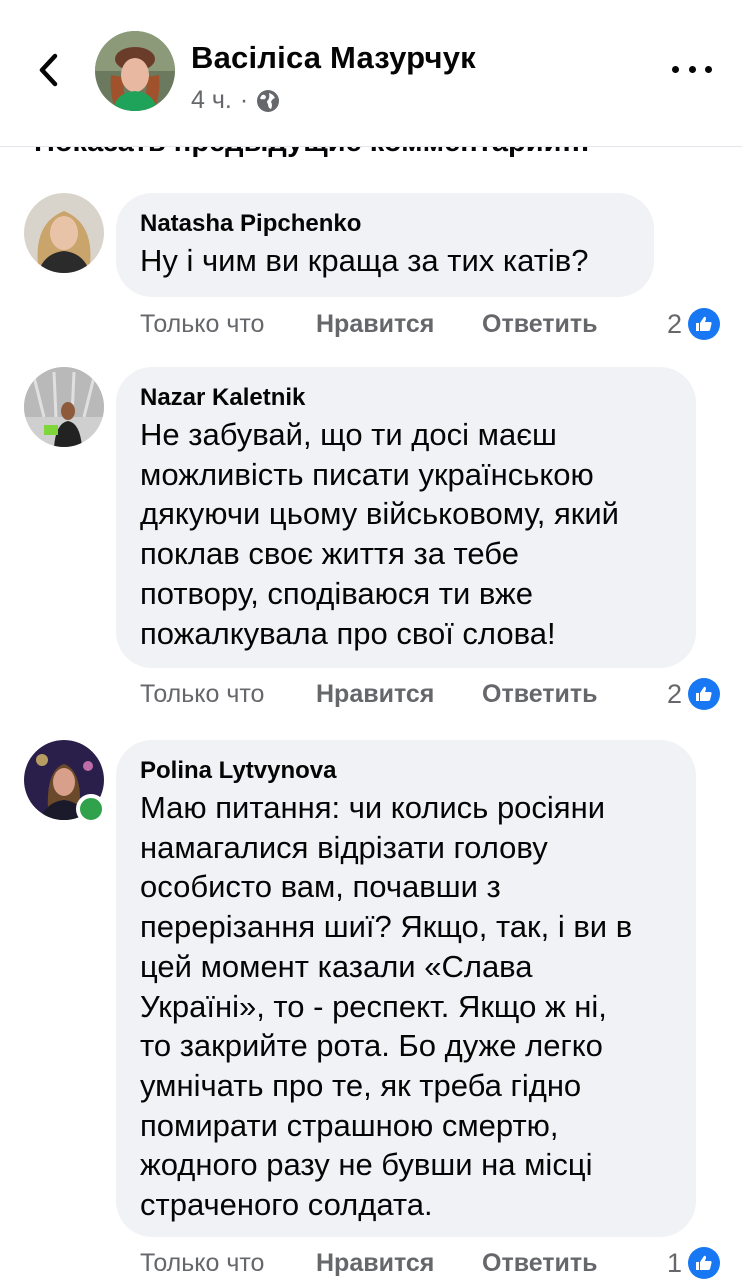 The image size is (742, 1280). I want to click on post-meta: 4 ч. ·, so click(235, 100).